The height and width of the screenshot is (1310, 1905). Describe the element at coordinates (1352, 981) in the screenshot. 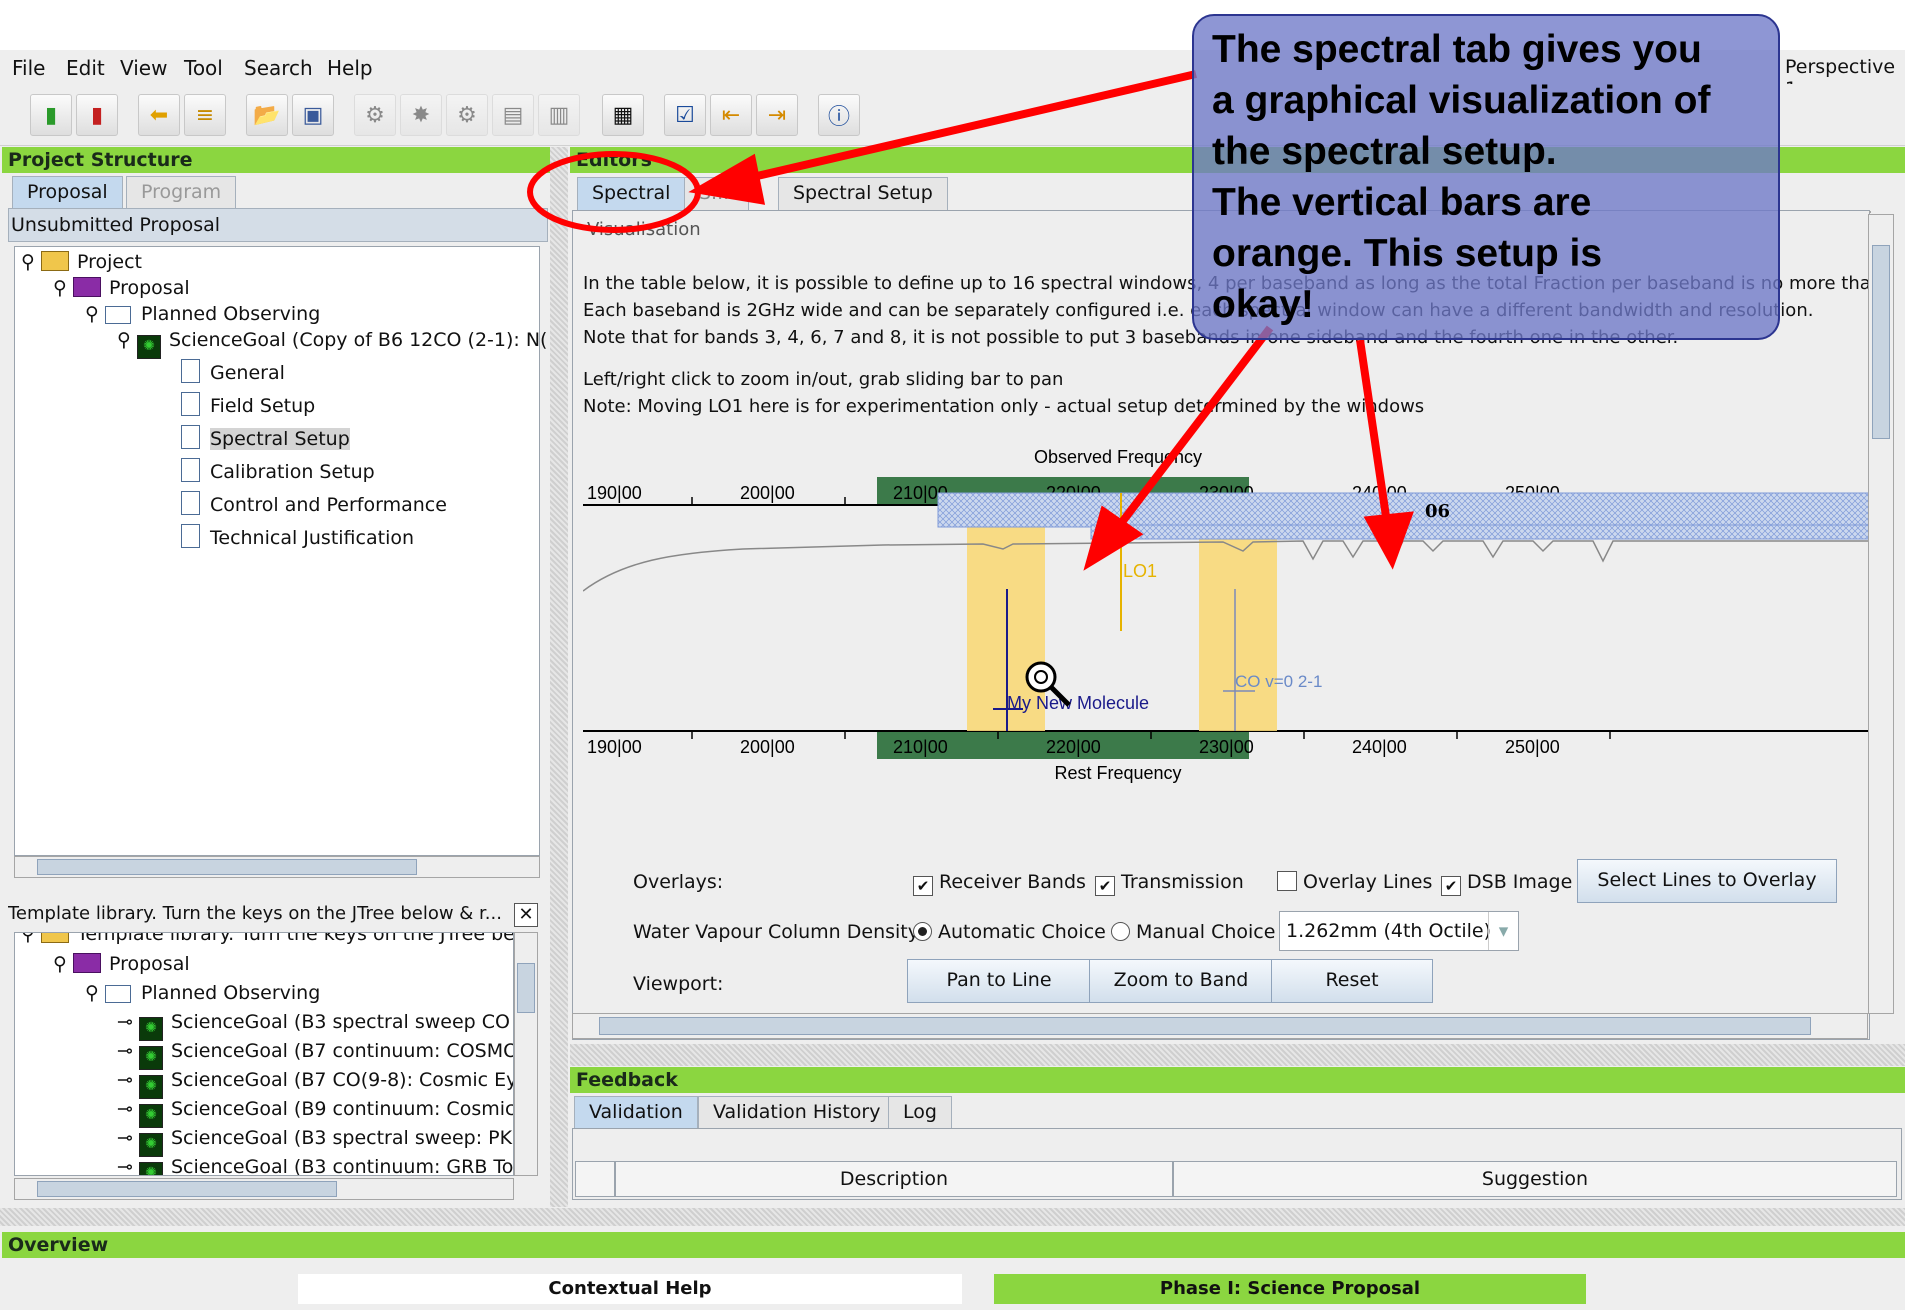

I see `reset-button: Reset` at that location.